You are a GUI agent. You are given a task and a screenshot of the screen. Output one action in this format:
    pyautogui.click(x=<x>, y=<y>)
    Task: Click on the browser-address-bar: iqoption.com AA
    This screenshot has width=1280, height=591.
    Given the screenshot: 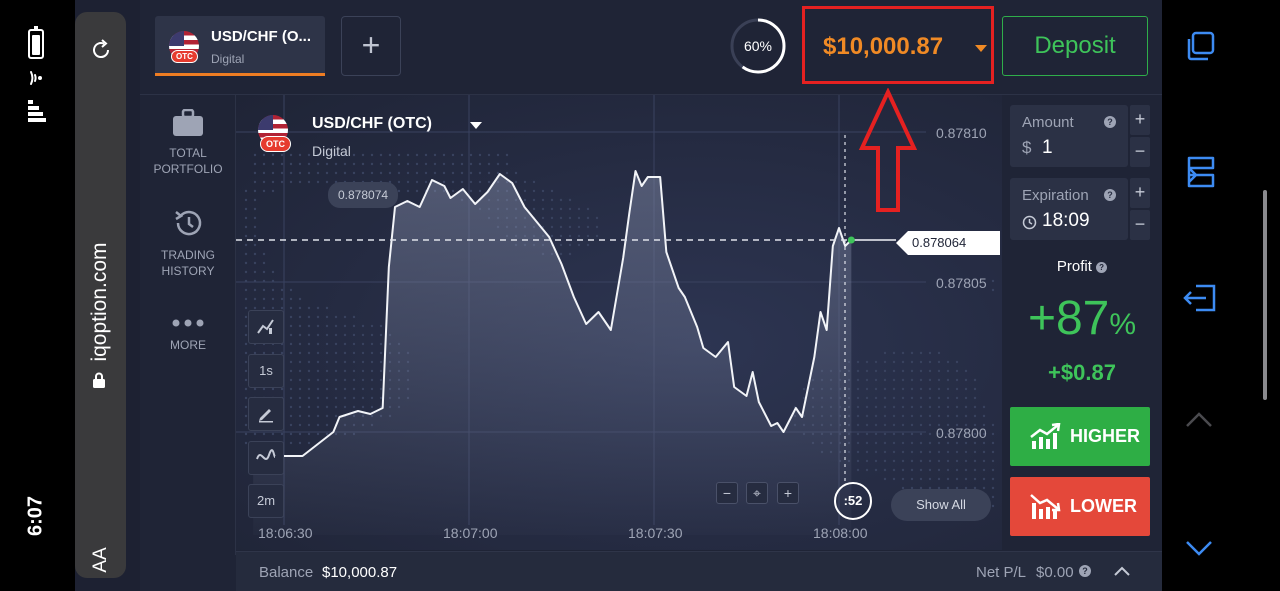 What is the action you would take?
    pyautogui.click(x=100, y=295)
    